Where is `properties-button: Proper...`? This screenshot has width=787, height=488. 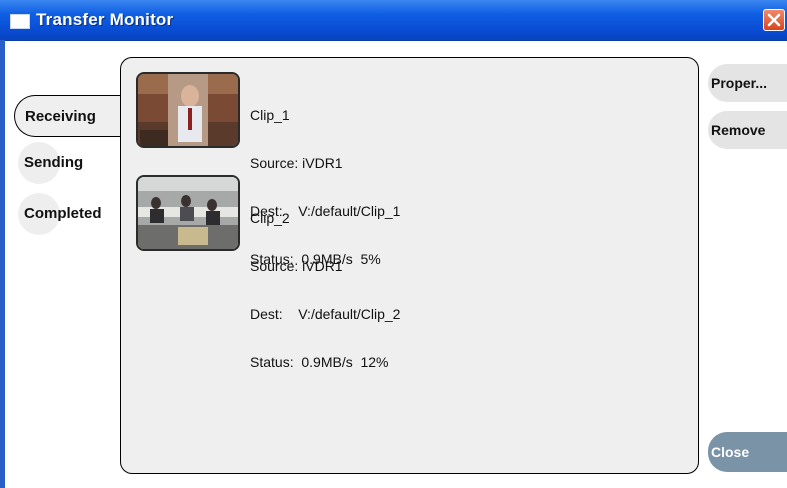 properties-button: Proper... is located at coordinates (747, 83).